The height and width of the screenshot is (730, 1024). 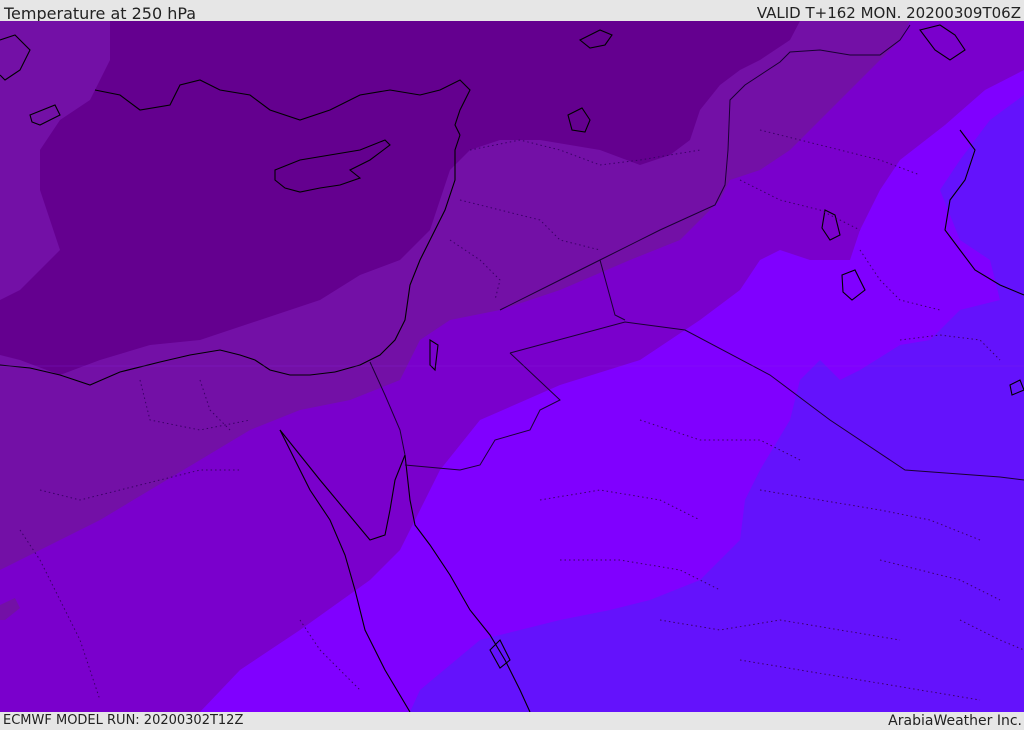 What do you see at coordinates (955, 721) in the screenshot?
I see `brand-label: ArabiaWeather Inc.` at bounding box center [955, 721].